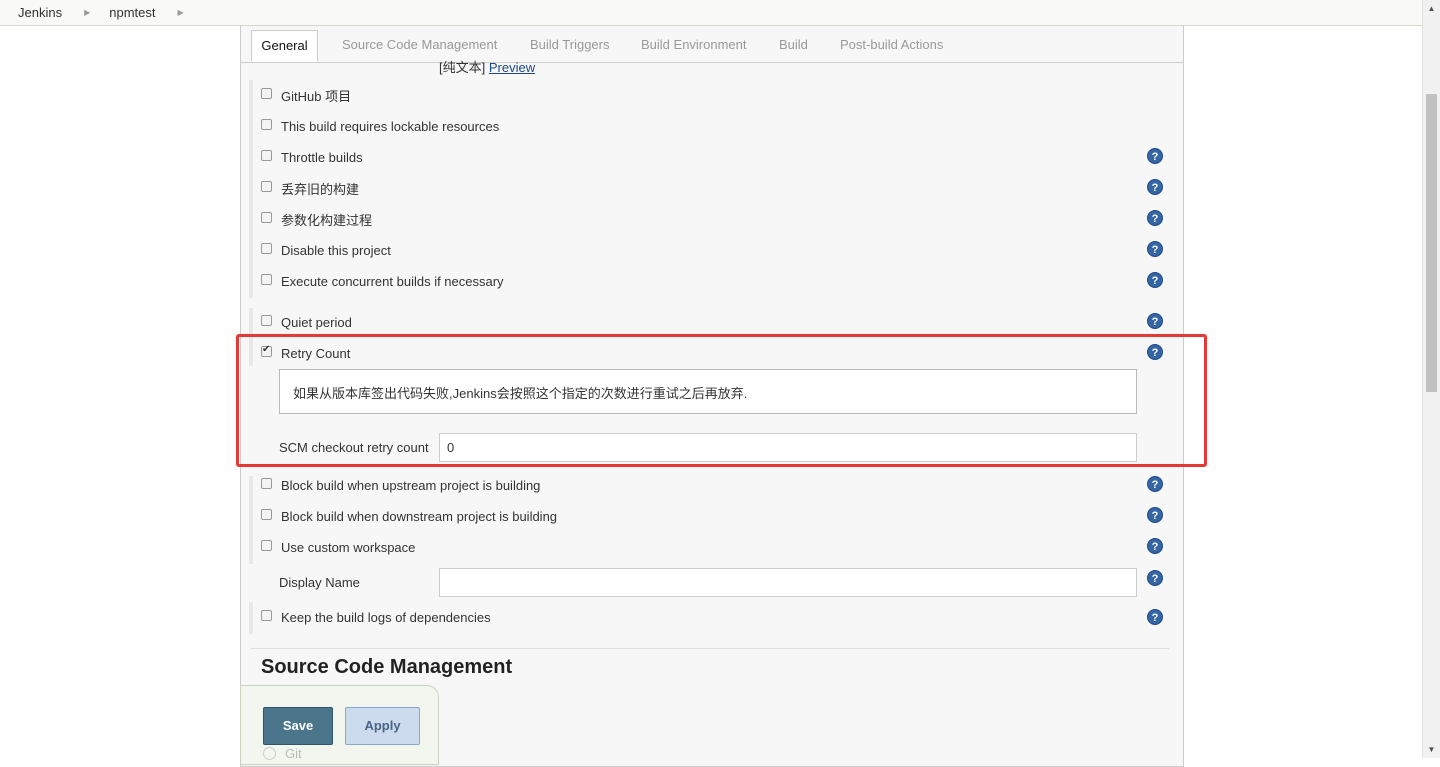  What do you see at coordinates (392, 281) in the screenshot?
I see `option-label: Execute concurrent builds if necessary` at bounding box center [392, 281].